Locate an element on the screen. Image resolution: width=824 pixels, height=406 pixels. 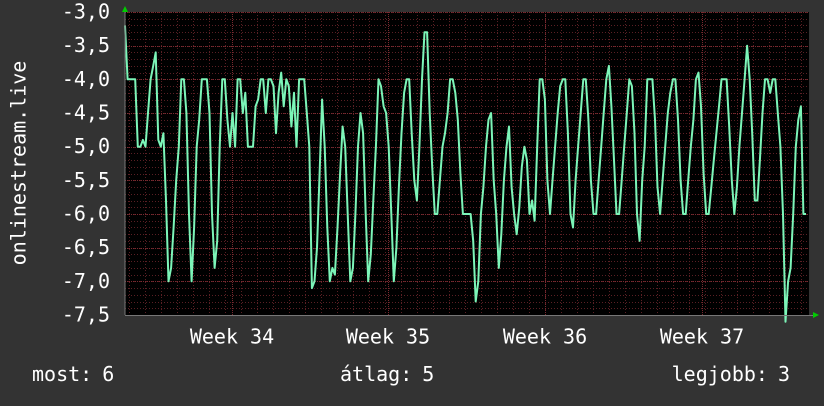
stat-most-label: most: is located at coordinates (62, 374).